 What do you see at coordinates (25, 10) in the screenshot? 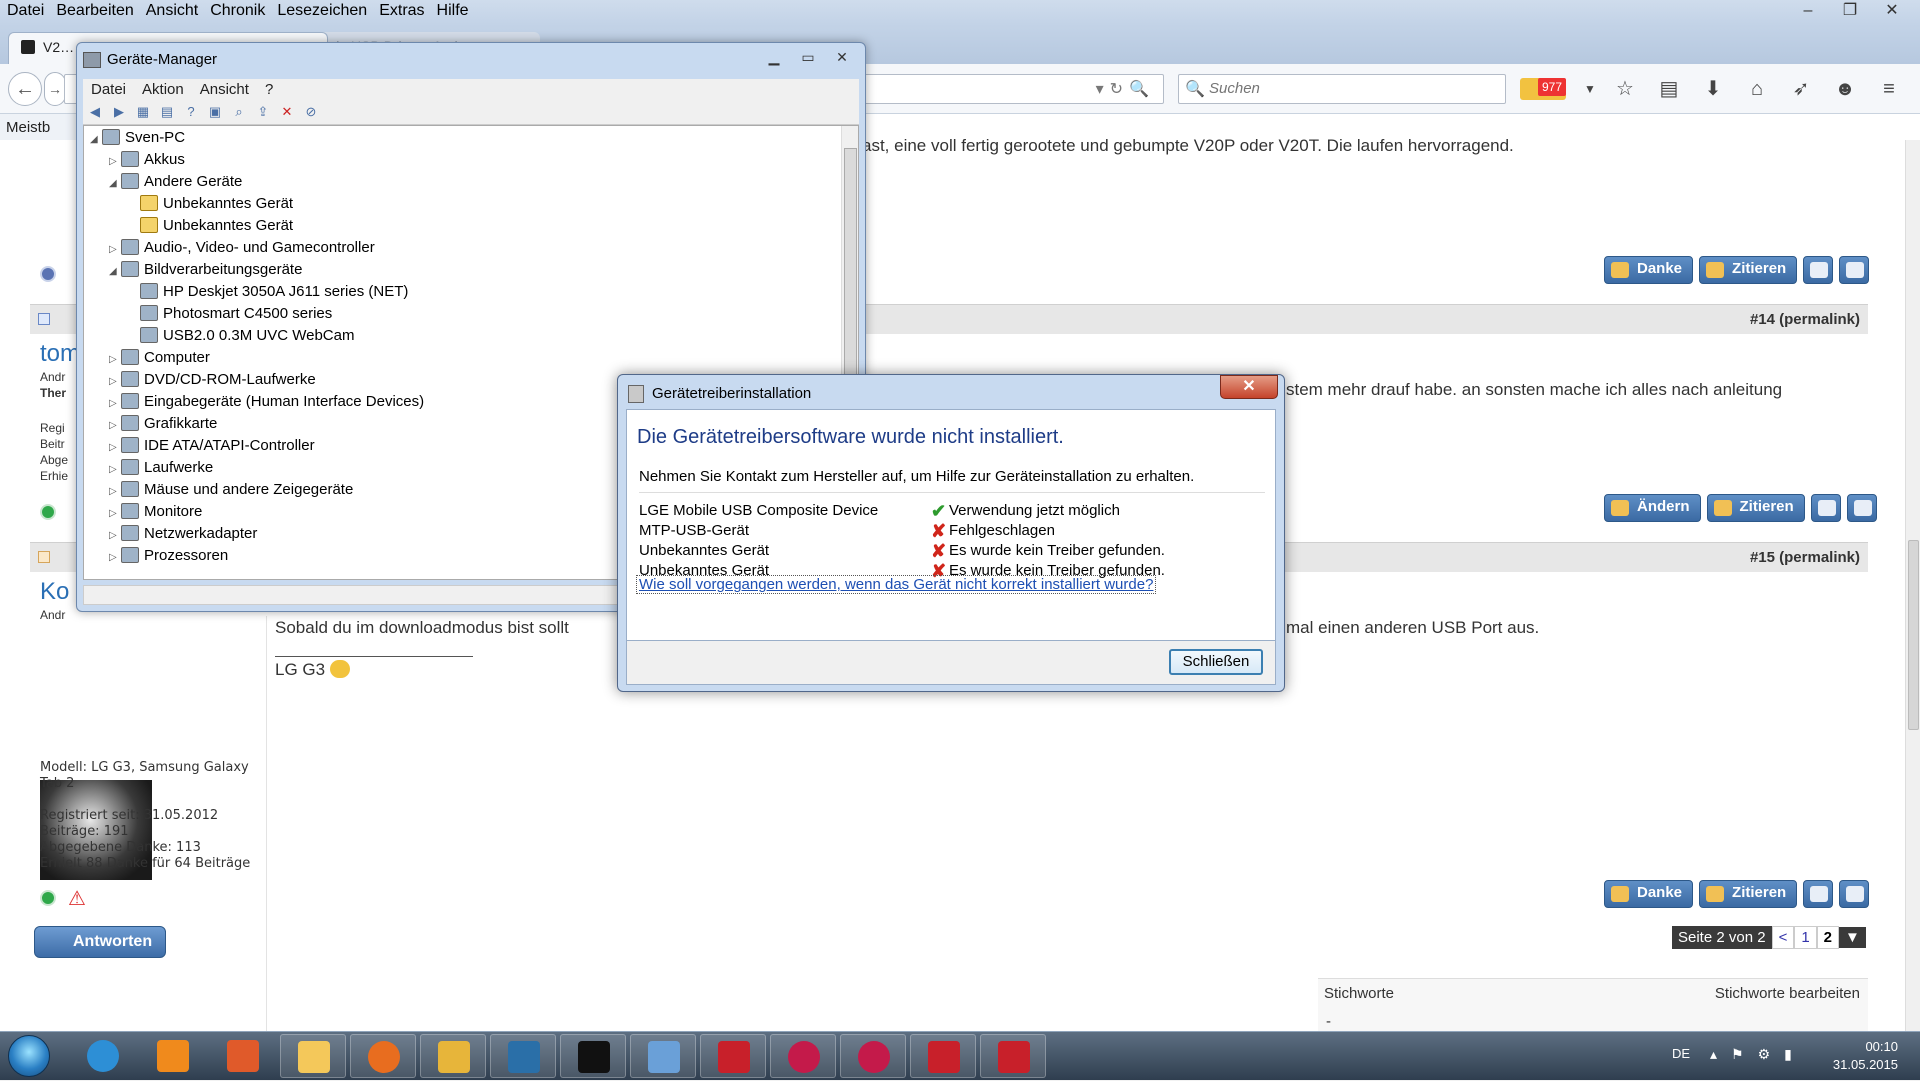
I see `menu-datei: Datei` at bounding box center [25, 10].